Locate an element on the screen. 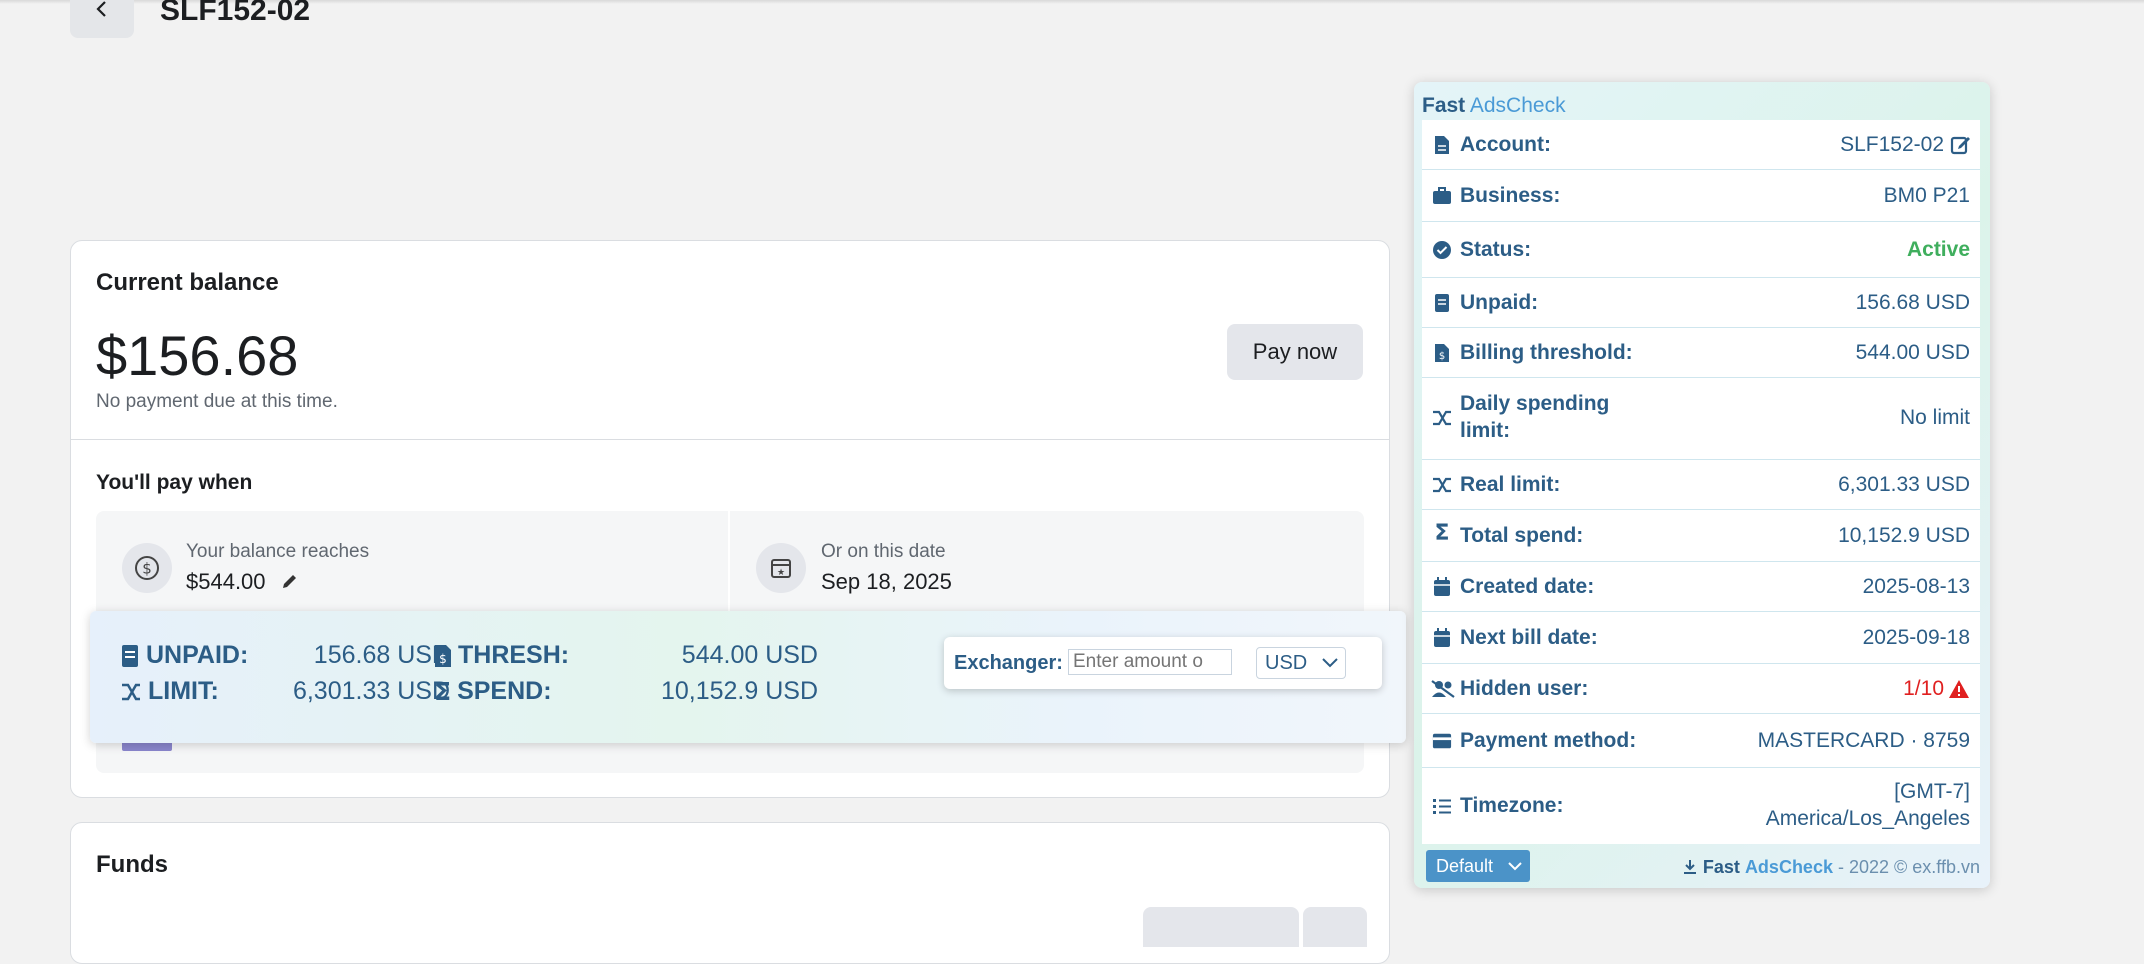 Image resolution: width=2144 pixels, height=964 pixels. invoice-dollar-icon: $ is located at coordinates (443, 655).